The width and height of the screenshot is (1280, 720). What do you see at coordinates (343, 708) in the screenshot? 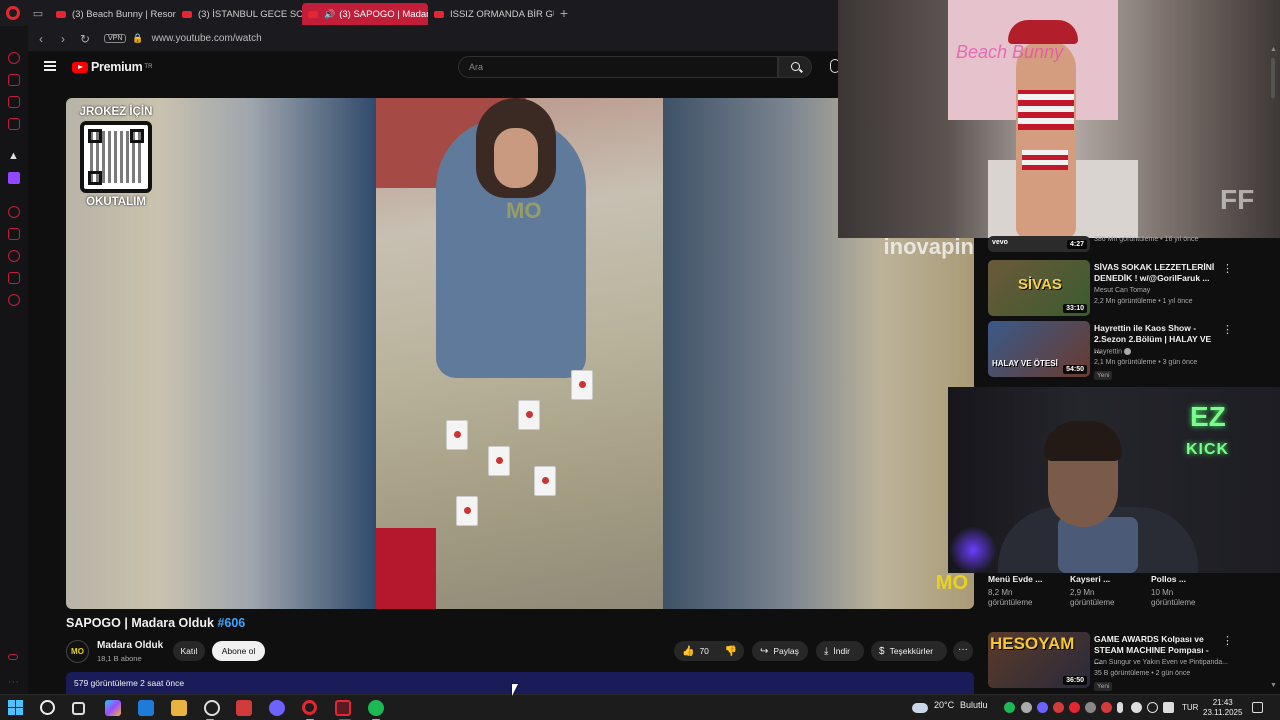
I see `opera-gx-icon` at bounding box center [343, 708].